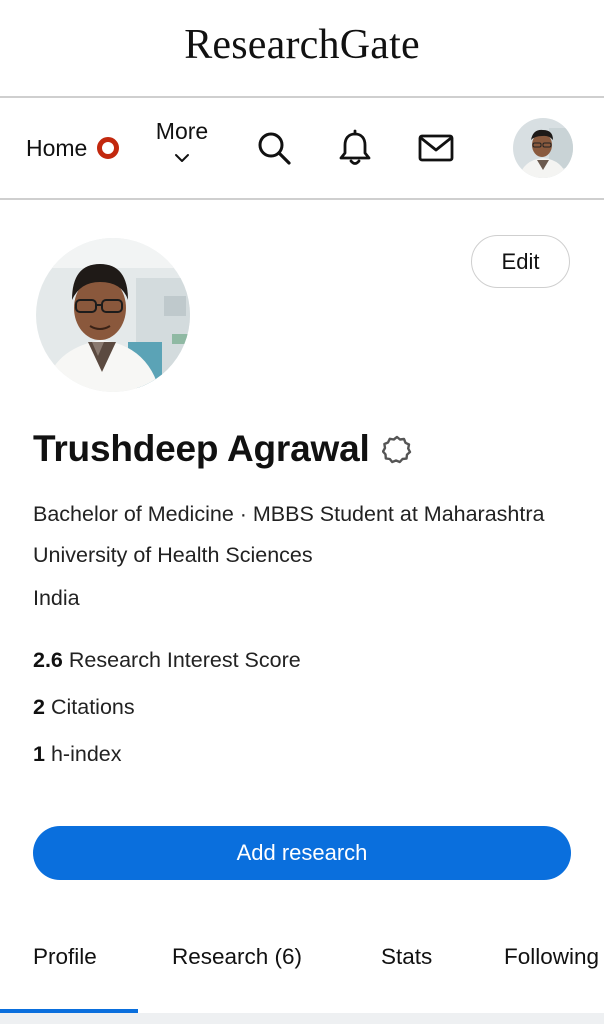 The height and width of the screenshot is (1024, 604). What do you see at coordinates (237, 957) in the screenshot?
I see `tab-research: Research (6)` at bounding box center [237, 957].